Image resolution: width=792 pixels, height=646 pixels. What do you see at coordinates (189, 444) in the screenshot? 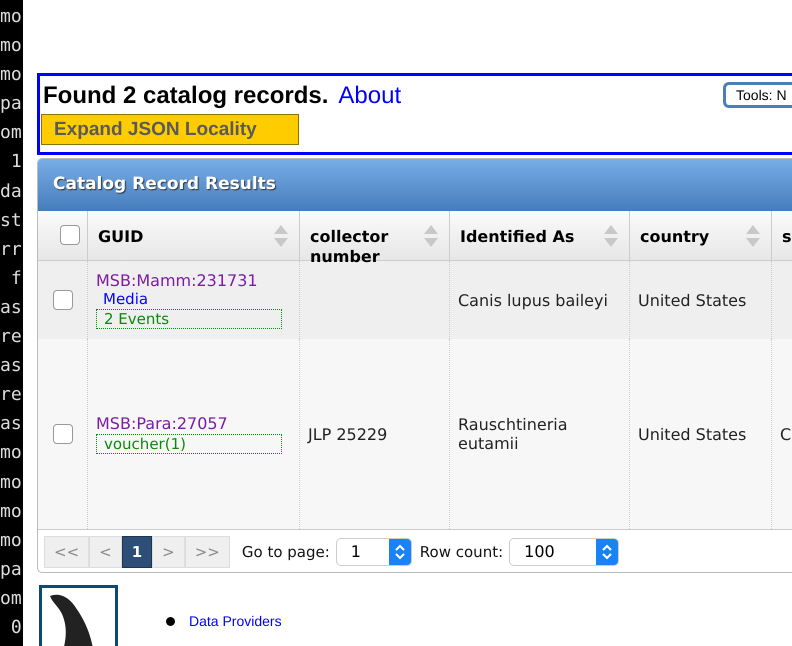
I see `relation-tag: voucher(1)` at bounding box center [189, 444].